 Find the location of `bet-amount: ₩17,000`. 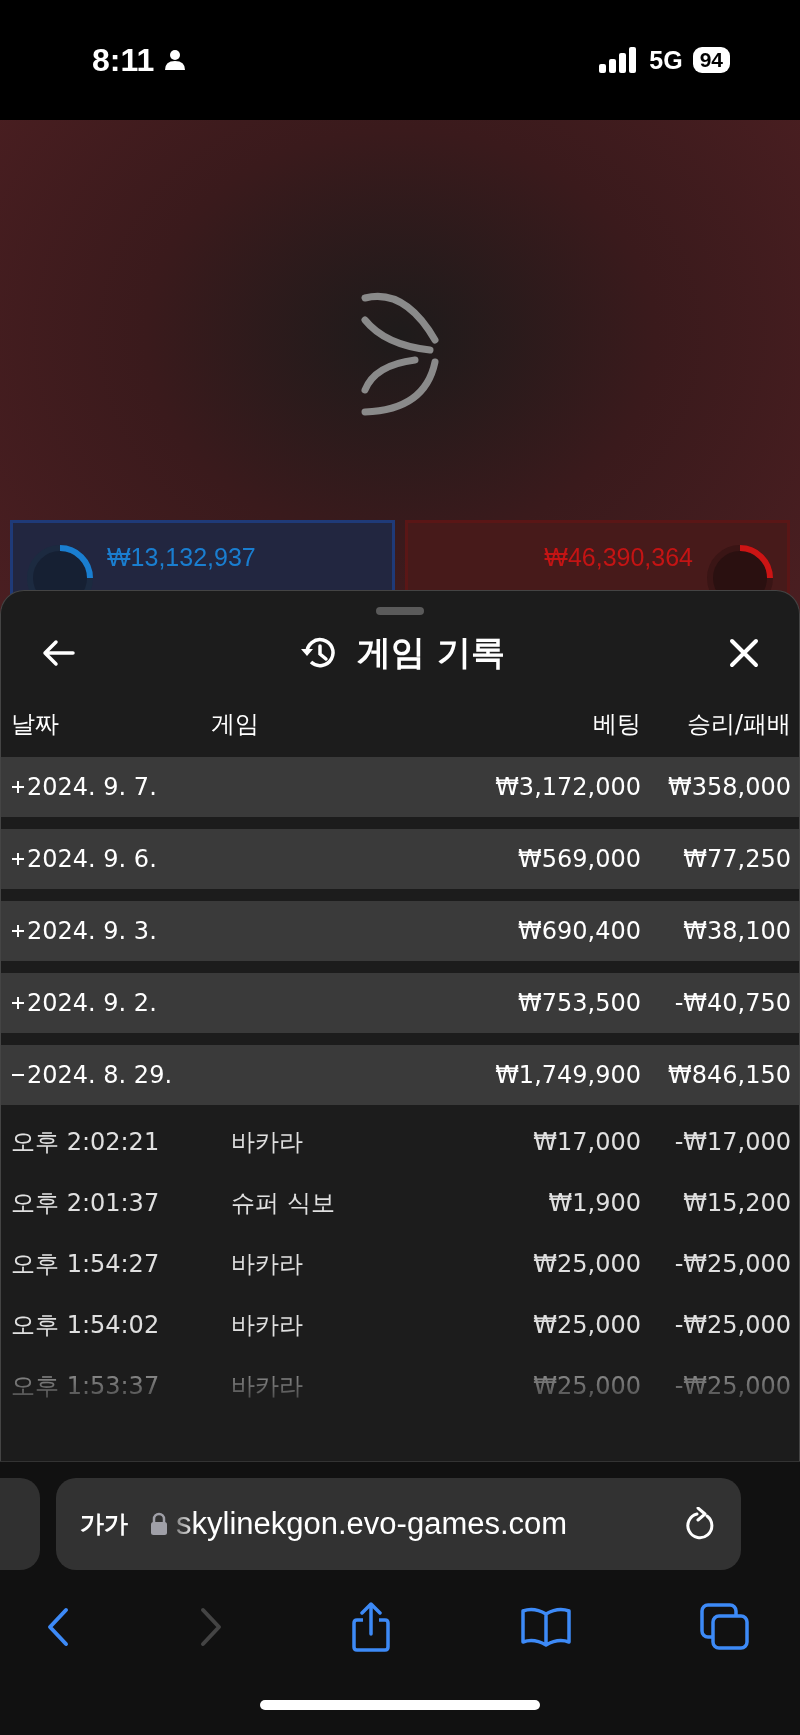

bet-amount: ₩17,000 is located at coordinates (586, 1141).